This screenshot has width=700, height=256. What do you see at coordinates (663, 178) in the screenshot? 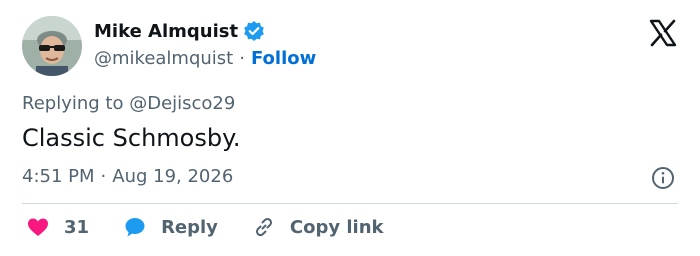
I see `info-icon` at bounding box center [663, 178].